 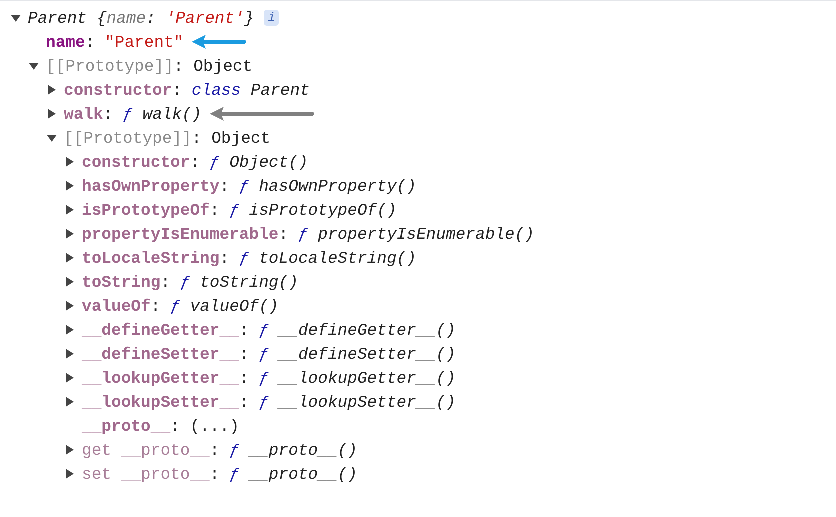 I want to click on property-value: ƒ __lookupGetter__(), so click(x=357, y=378).